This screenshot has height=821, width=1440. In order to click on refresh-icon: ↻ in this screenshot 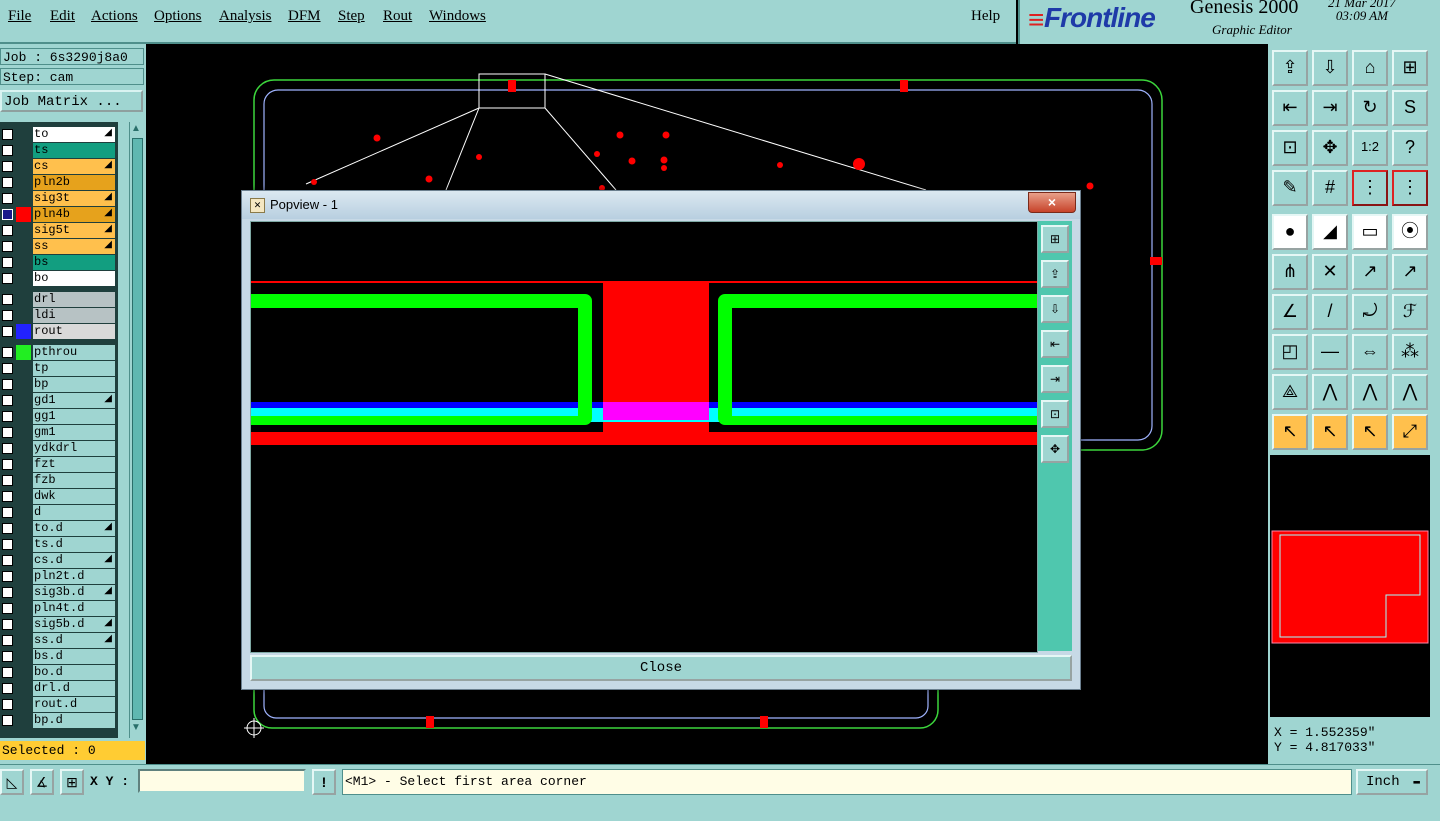, I will do `click(1370, 108)`.